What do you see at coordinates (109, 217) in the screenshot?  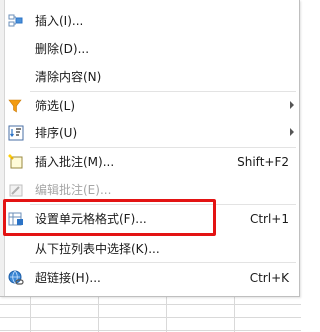 I see `highlight-box` at bounding box center [109, 217].